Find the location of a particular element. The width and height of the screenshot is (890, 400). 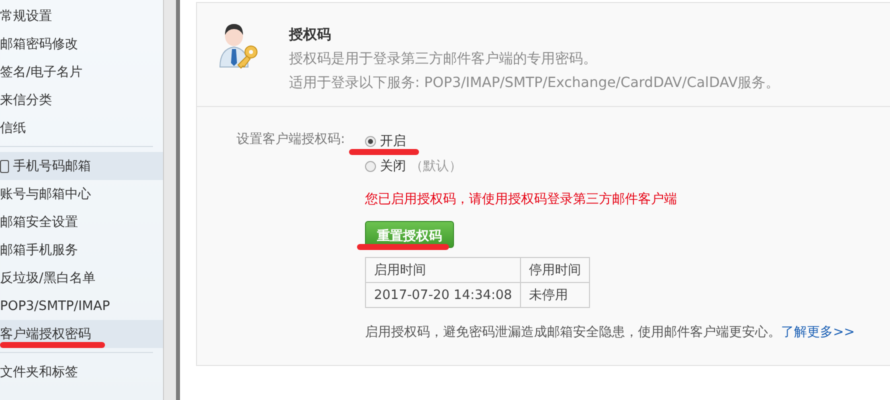

sidebar-header-label: 手机号码邮箱 is located at coordinates (52, 166).